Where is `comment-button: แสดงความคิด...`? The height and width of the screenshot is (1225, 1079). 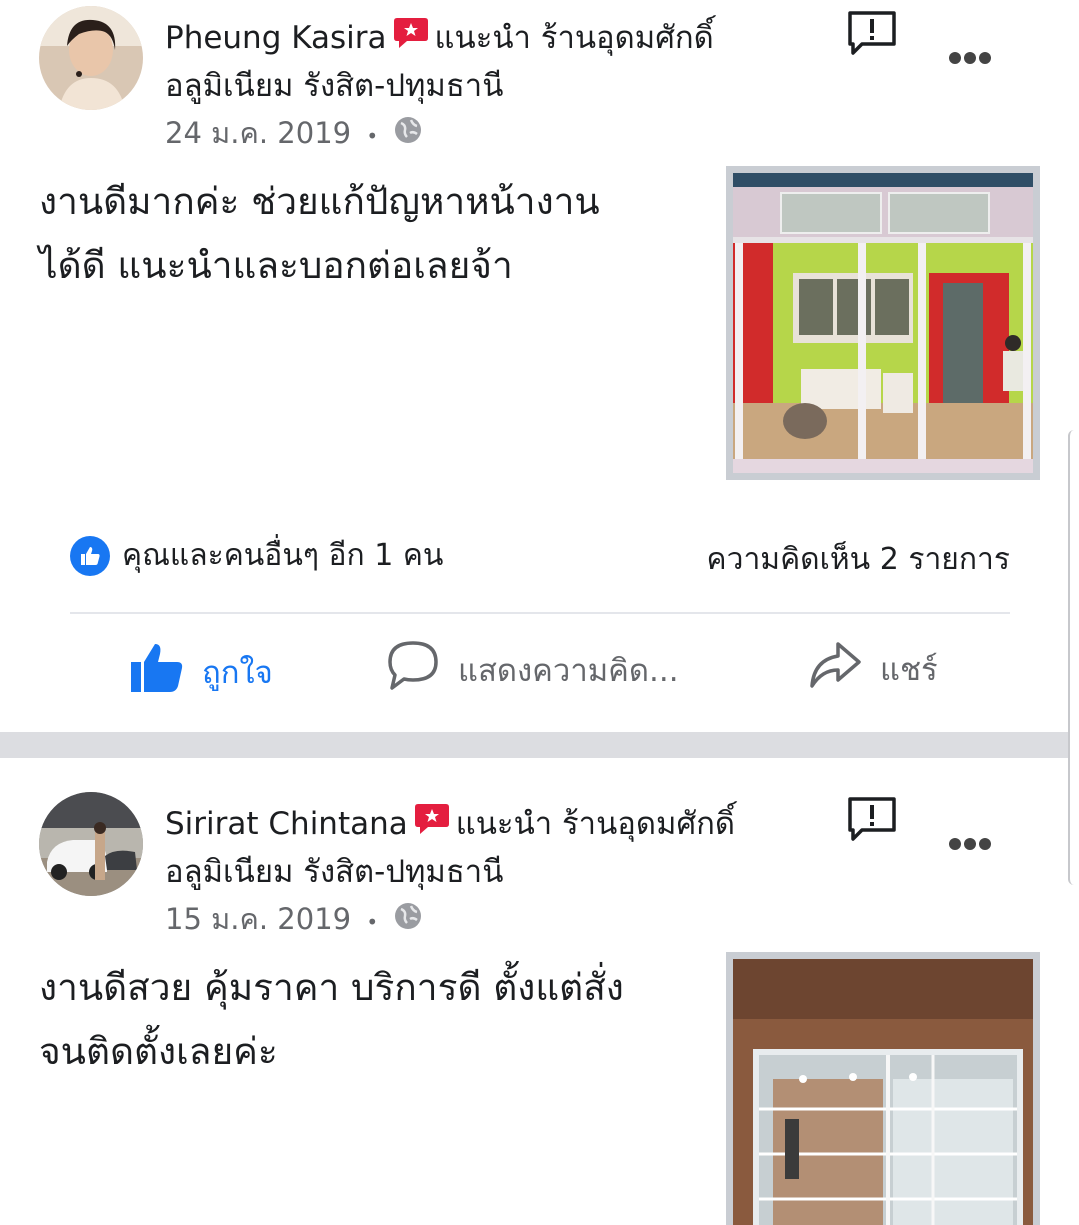
comment-button: แสดงความคิด... is located at coordinates (532, 670).